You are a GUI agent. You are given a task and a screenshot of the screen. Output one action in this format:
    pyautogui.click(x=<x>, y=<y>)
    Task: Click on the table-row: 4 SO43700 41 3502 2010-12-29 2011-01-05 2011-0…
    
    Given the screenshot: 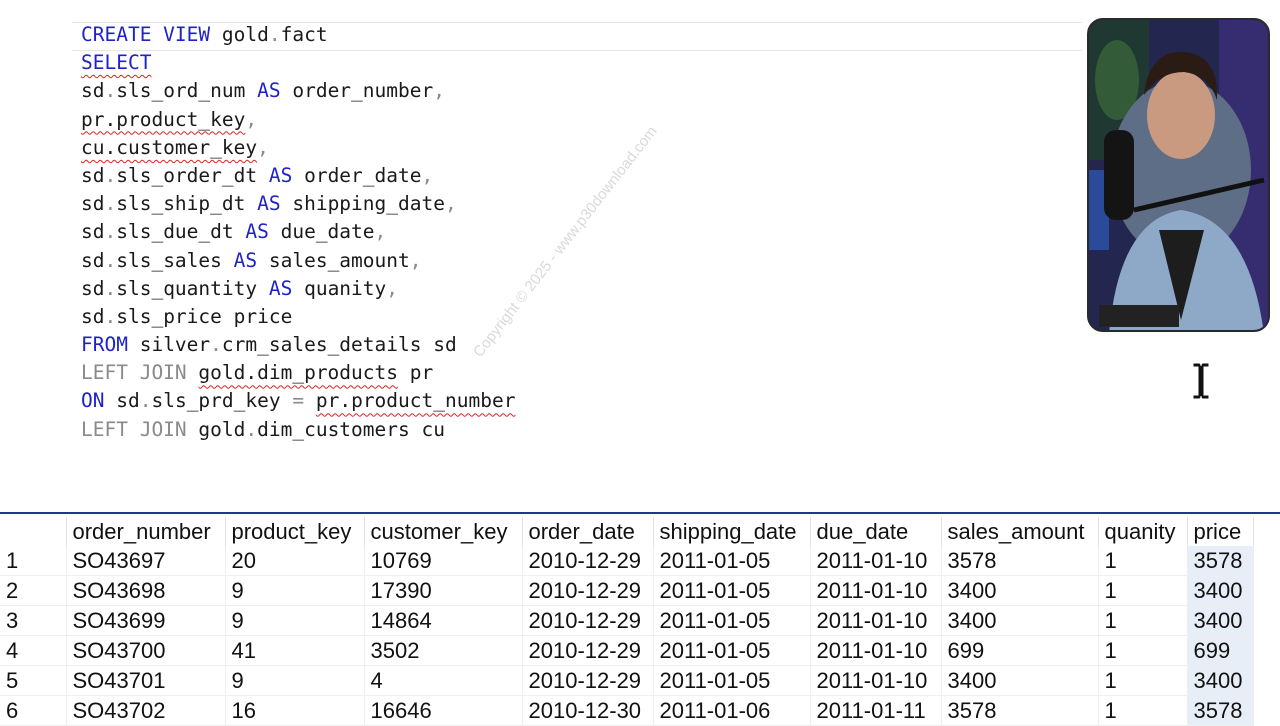 What is the action you would take?
    pyautogui.click(x=627, y=650)
    